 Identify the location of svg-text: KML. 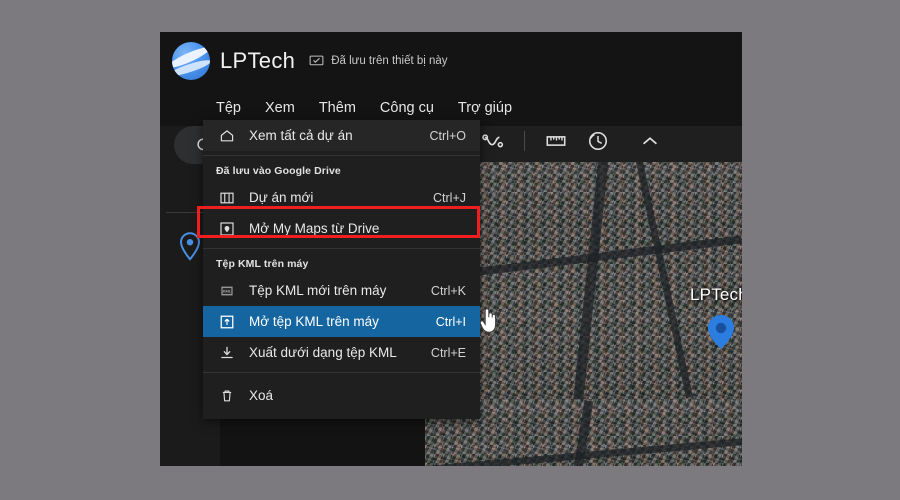
(227, 290).